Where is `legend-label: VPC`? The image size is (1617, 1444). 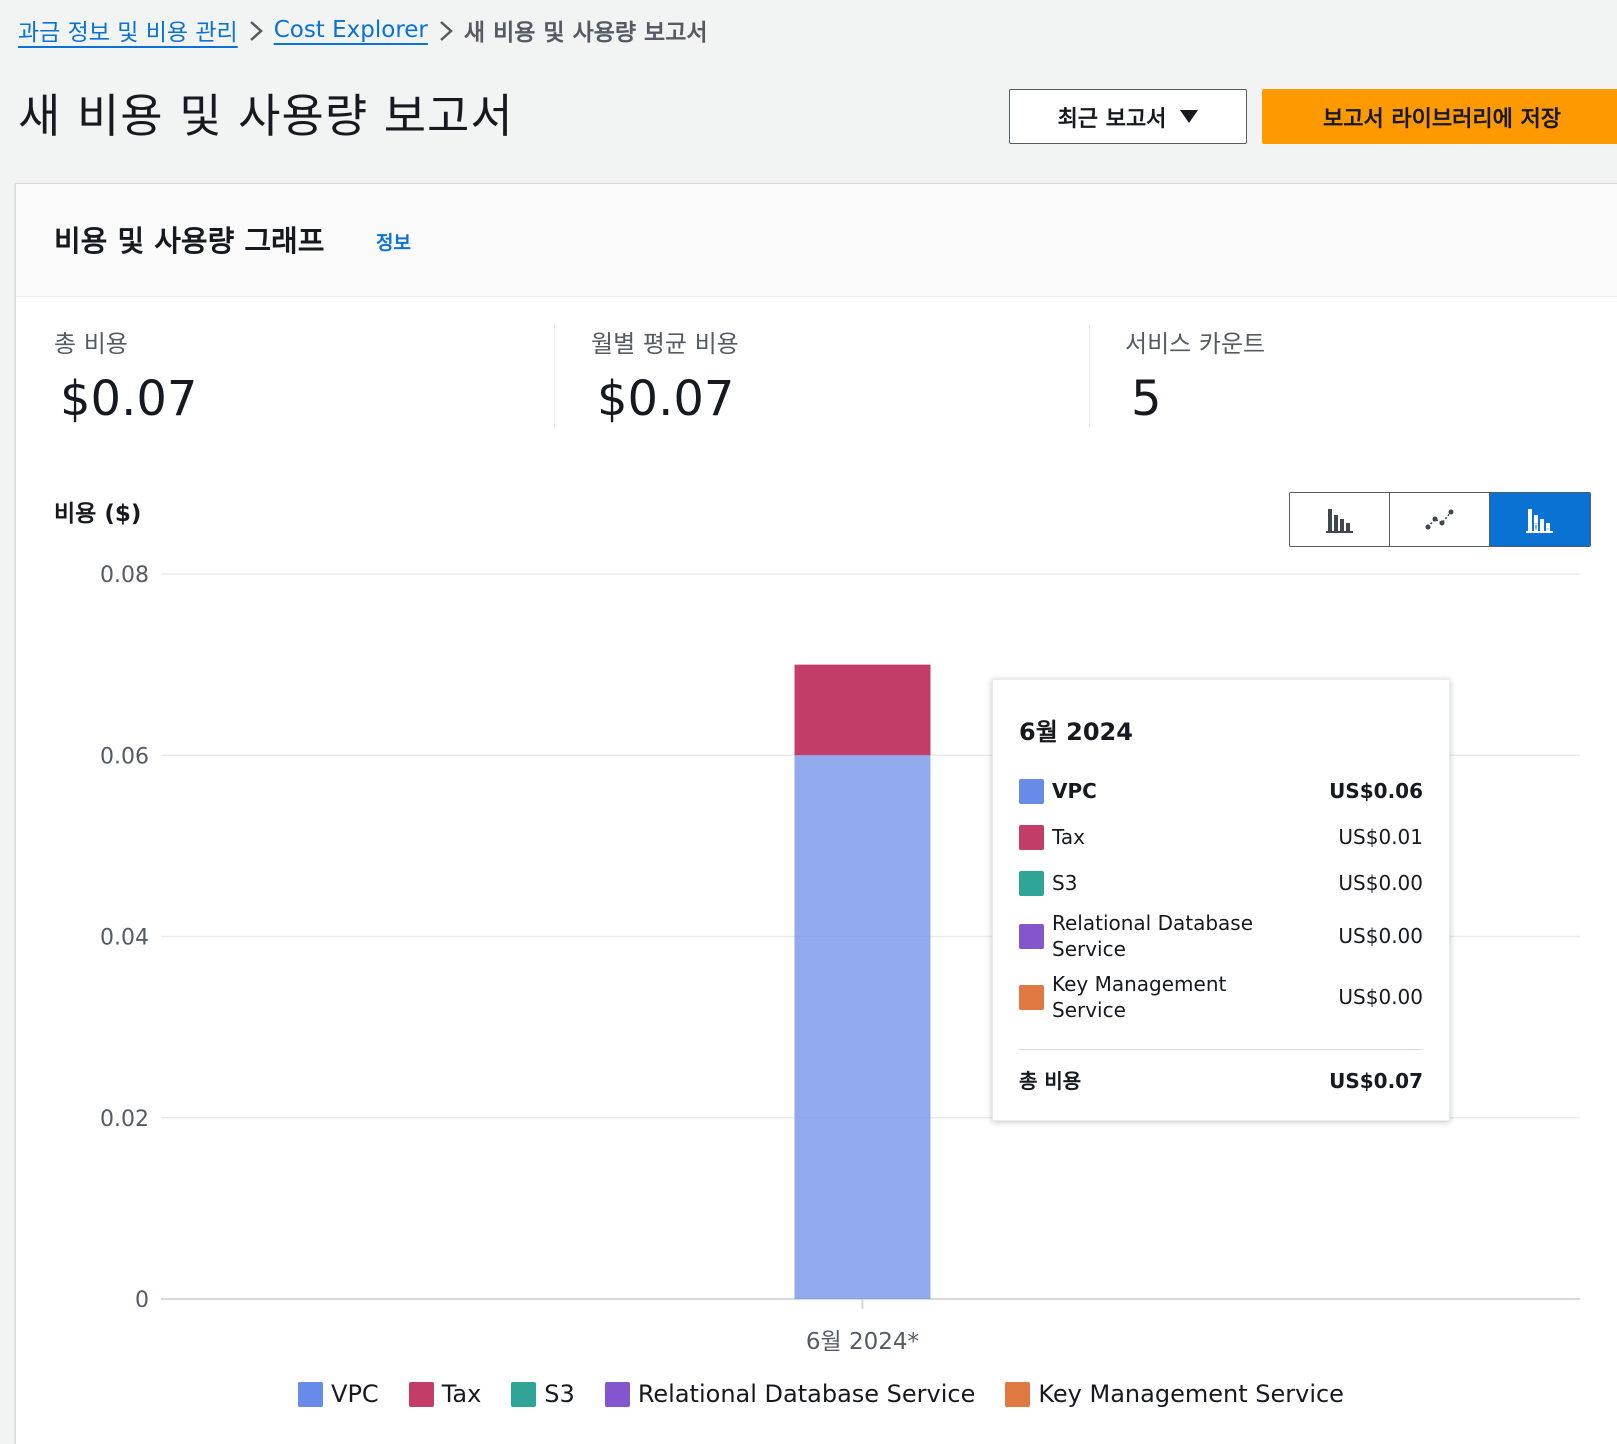
legend-label: VPC is located at coordinates (355, 1394).